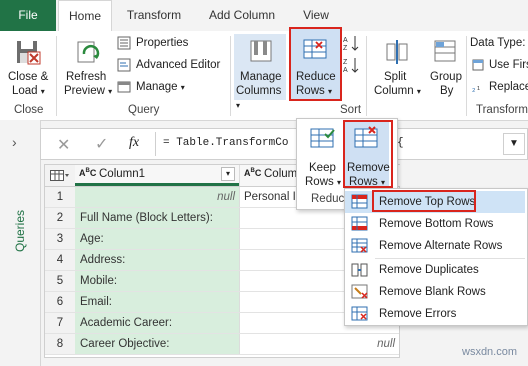 This screenshot has width=528, height=366. Describe the element at coordinates (157, 239) in the screenshot. I see `column1-cell: Age:` at that location.